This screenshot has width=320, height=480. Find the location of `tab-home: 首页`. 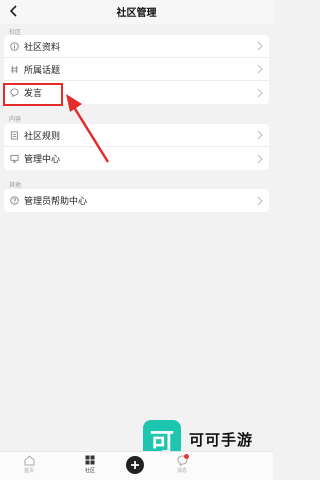

tab-home: 首页 is located at coordinates (29, 464).